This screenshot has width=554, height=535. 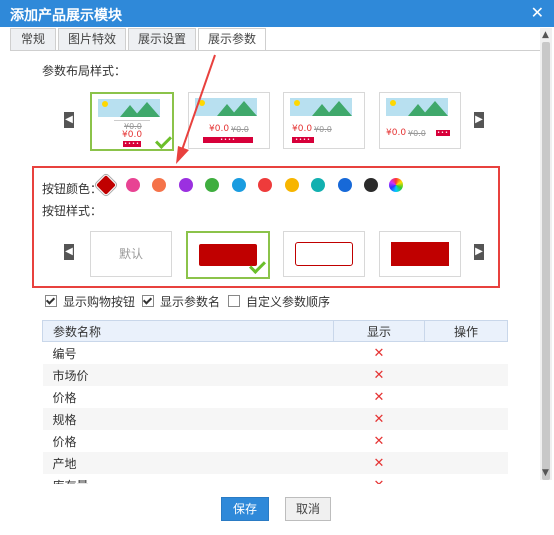 What do you see at coordinates (308, 509) in the screenshot?
I see `cancel-button: 取消` at bounding box center [308, 509].